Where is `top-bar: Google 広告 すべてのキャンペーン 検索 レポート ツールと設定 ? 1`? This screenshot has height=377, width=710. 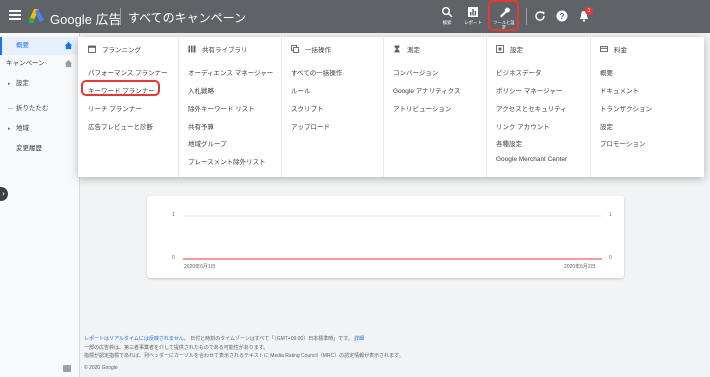
top-bar: Google 広告 すべてのキャンペーン 検索 レポート ツールと設定 ? 1 is located at coordinates (355, 16).